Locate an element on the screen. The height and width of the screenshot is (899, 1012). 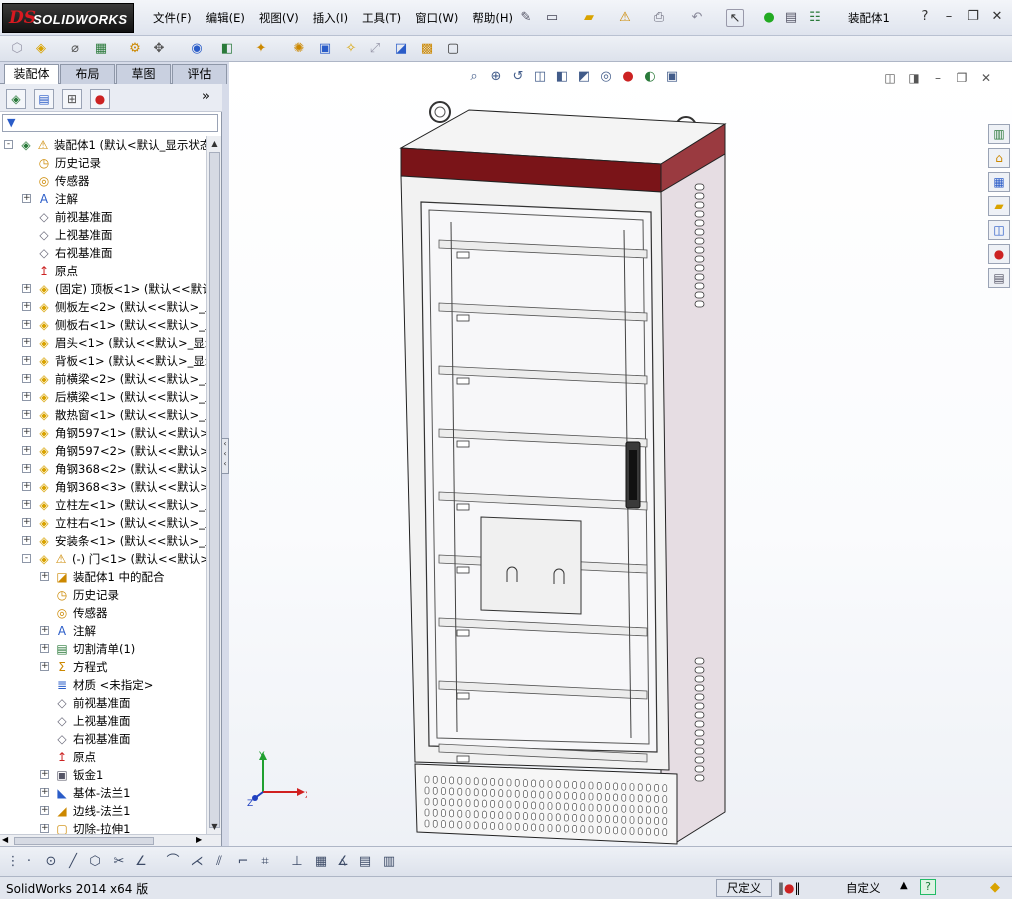
tree-node: + ◈ 角钢597<2> (默认<<默认>_显 is located at coordinates (103, 451).